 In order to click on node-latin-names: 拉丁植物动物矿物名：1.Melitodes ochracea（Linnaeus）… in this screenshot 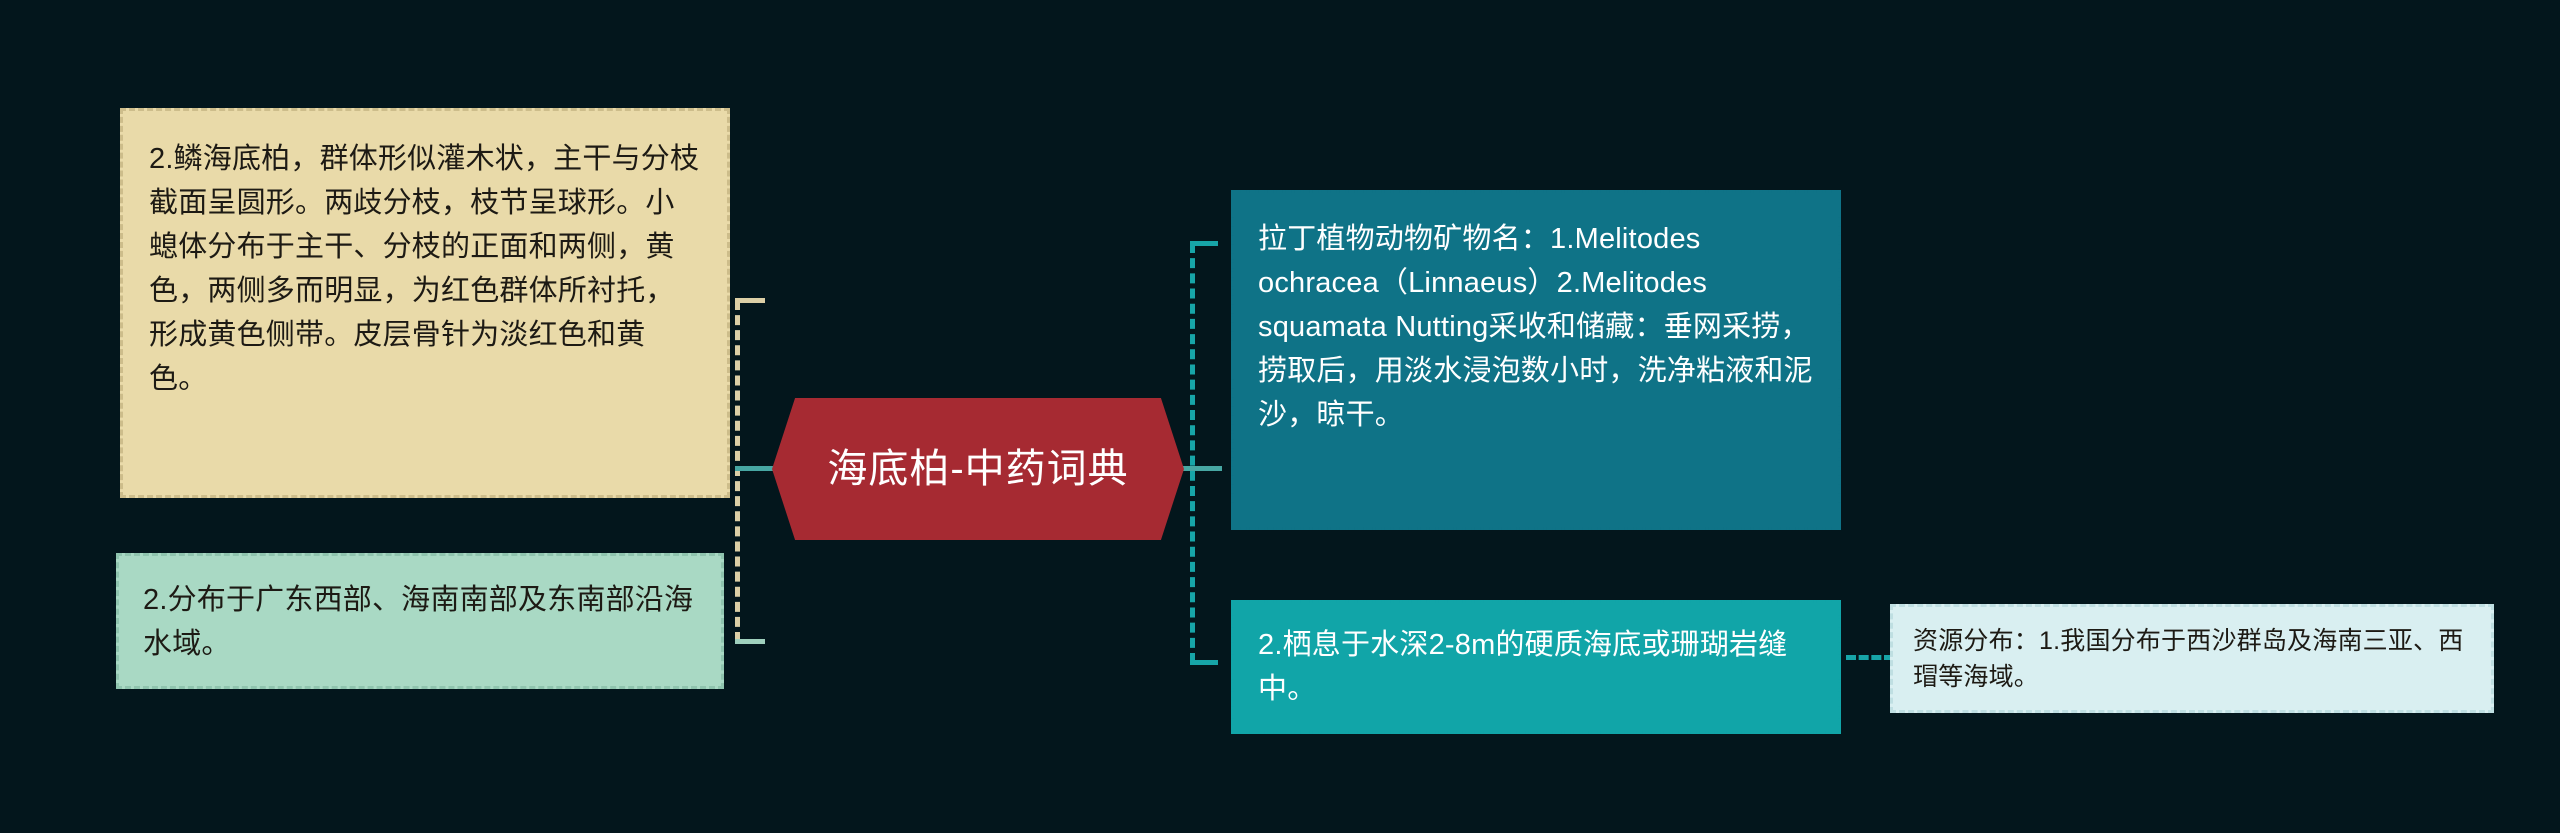, I will do `click(1536, 360)`.